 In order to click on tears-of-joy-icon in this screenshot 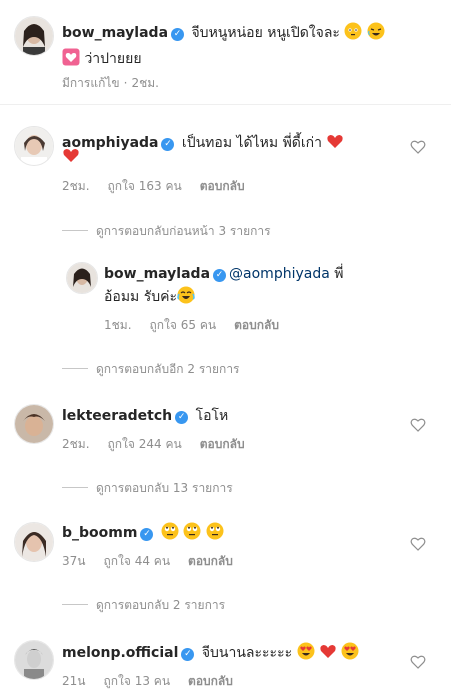, I will do `click(186, 298)`.